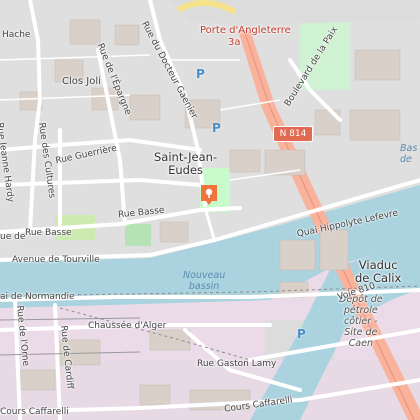 The height and width of the screenshot is (420, 420). Describe the element at coordinates (34, 412) in the screenshot. I see `cours-caffarelli-label: Cours Caffarelli` at that location.